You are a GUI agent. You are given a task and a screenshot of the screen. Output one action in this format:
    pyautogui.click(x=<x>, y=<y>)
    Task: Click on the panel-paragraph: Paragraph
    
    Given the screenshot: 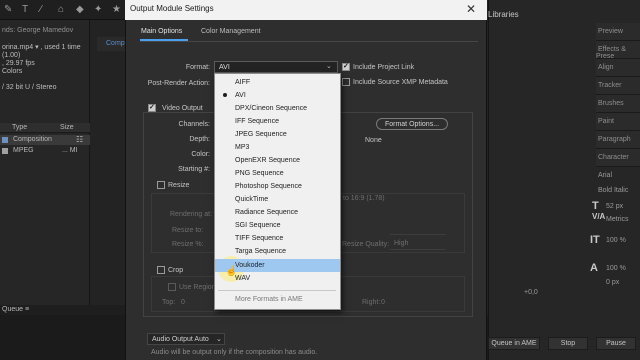 What is the action you would take?
    pyautogui.click(x=618, y=140)
    